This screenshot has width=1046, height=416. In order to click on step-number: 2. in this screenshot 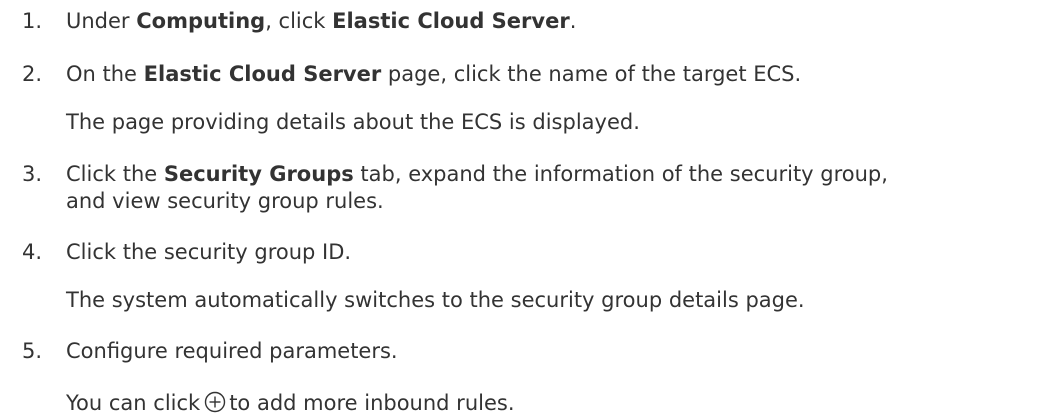, I will do `click(32, 74)`.